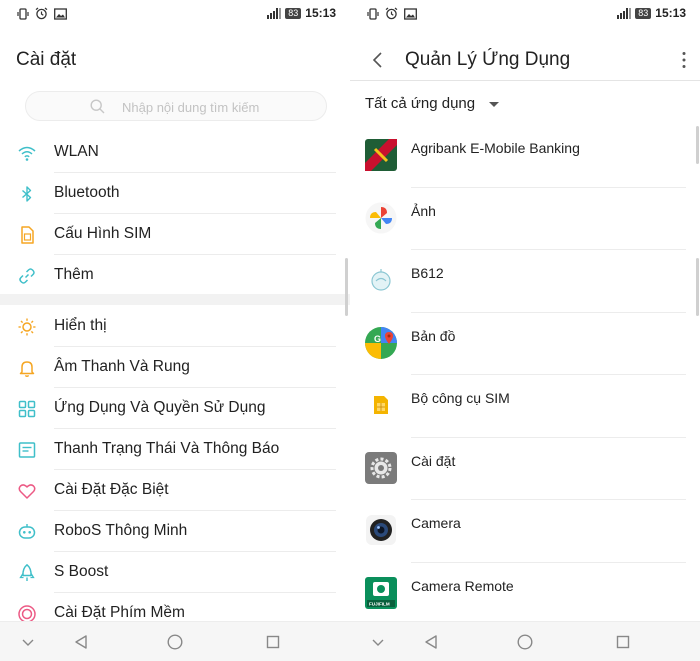  I want to click on settings-item-label: RoboS Thông Minh, so click(121, 530).